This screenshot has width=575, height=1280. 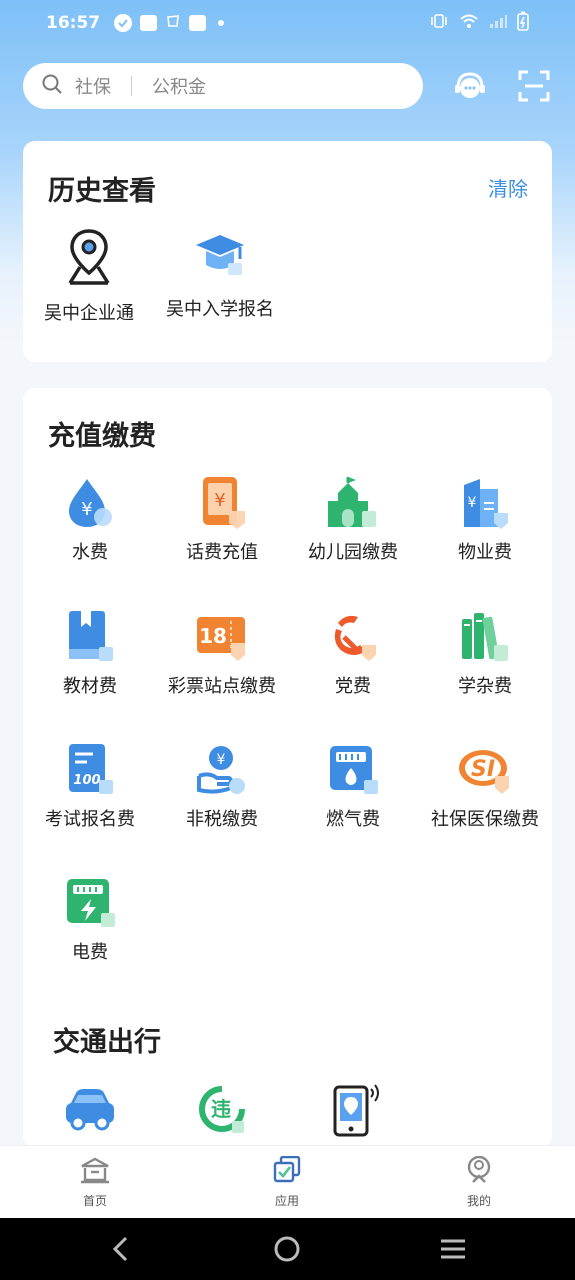 What do you see at coordinates (353, 686) in the screenshot?
I see `service-label: 党费` at bounding box center [353, 686].